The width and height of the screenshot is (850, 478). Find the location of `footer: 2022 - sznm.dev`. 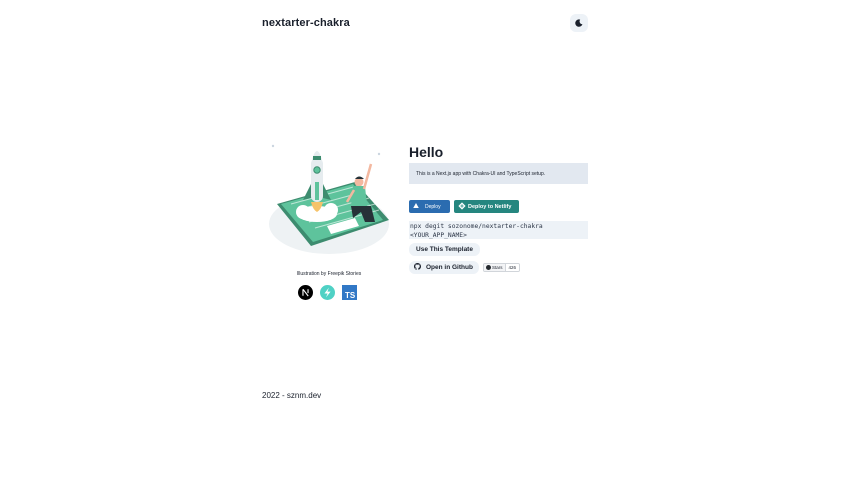

footer: 2022 - sznm.dev is located at coordinates (291, 395).